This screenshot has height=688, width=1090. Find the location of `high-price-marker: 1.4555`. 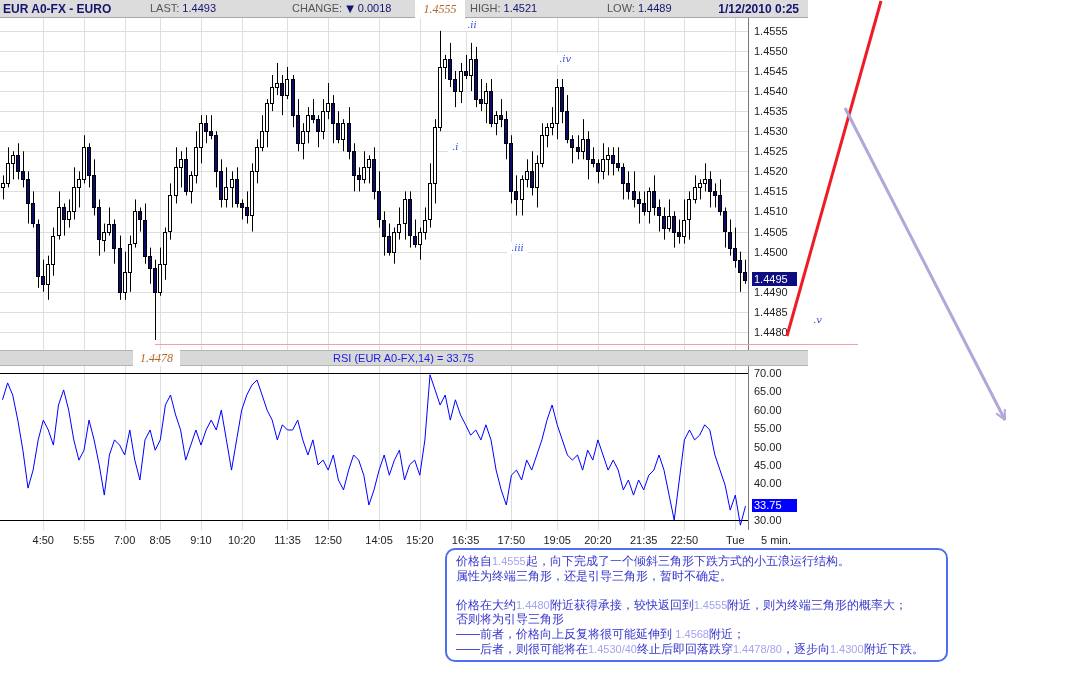

high-price-marker: 1.4555 is located at coordinates (440, 9).